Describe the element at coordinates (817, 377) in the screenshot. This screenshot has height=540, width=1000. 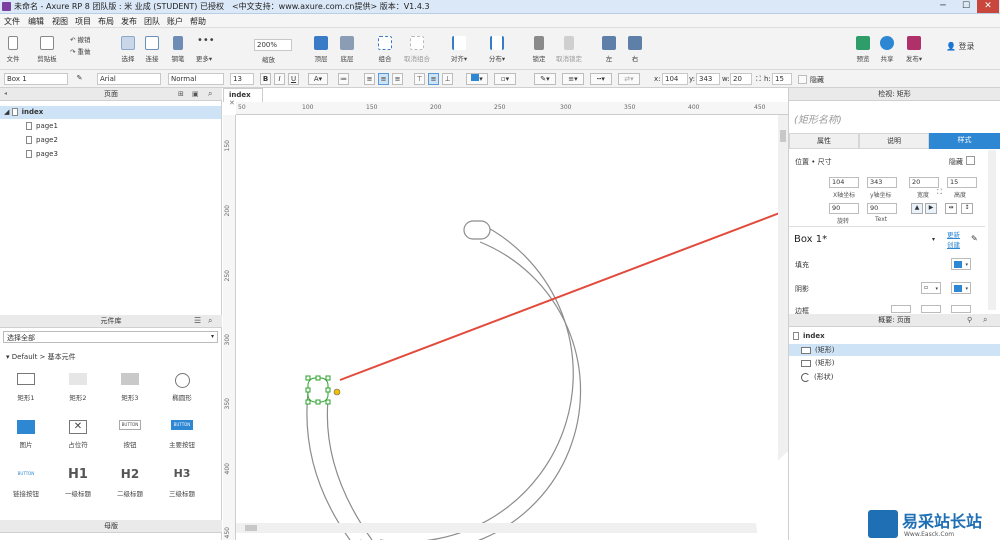
I see `outline-item: (形状)` at that location.